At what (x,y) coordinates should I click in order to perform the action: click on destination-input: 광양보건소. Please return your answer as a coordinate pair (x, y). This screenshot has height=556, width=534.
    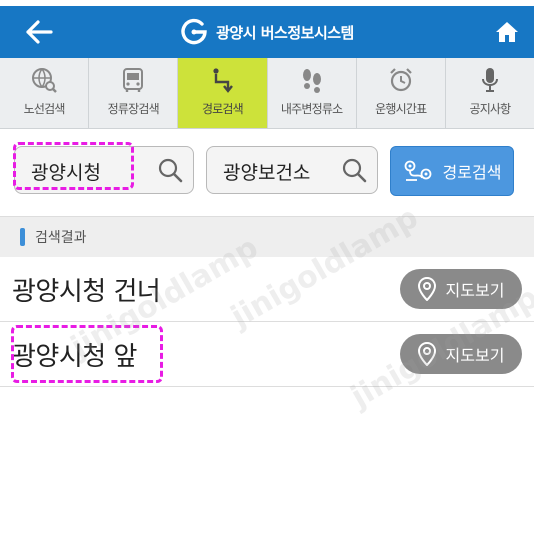
    Looking at the image, I should click on (292, 170).